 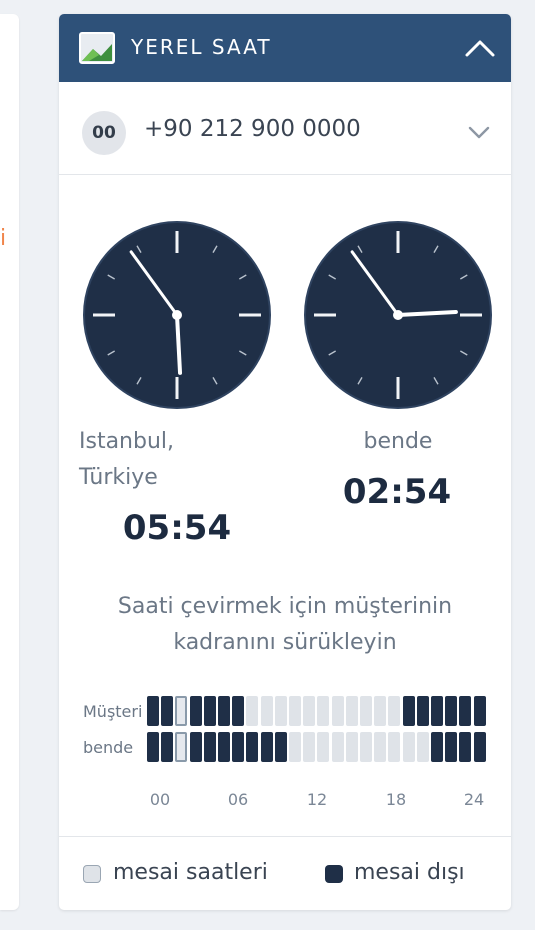 I want to click on off-hours-swatch, so click(x=334, y=874).